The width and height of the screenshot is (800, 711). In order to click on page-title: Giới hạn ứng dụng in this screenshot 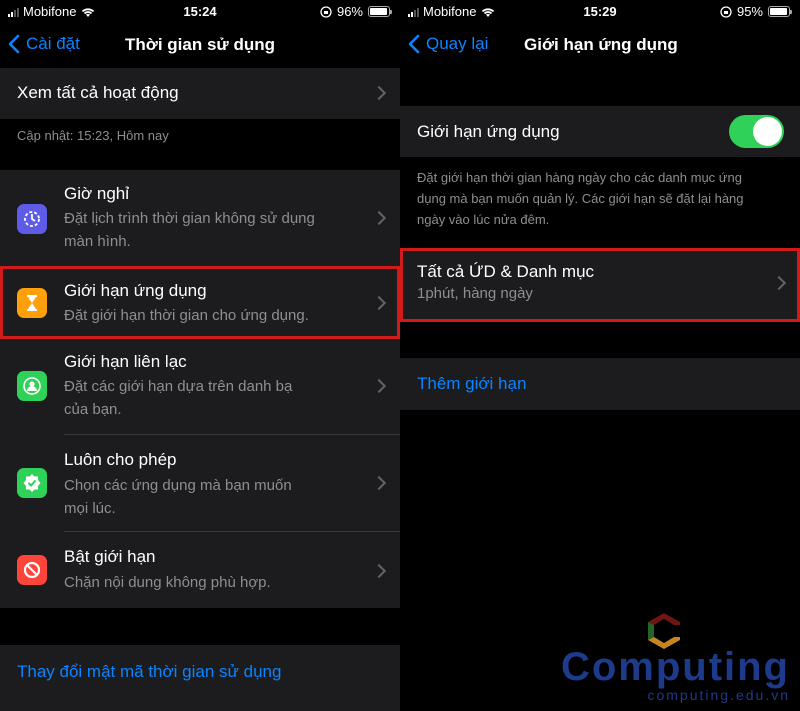, I will do `click(601, 44)`.